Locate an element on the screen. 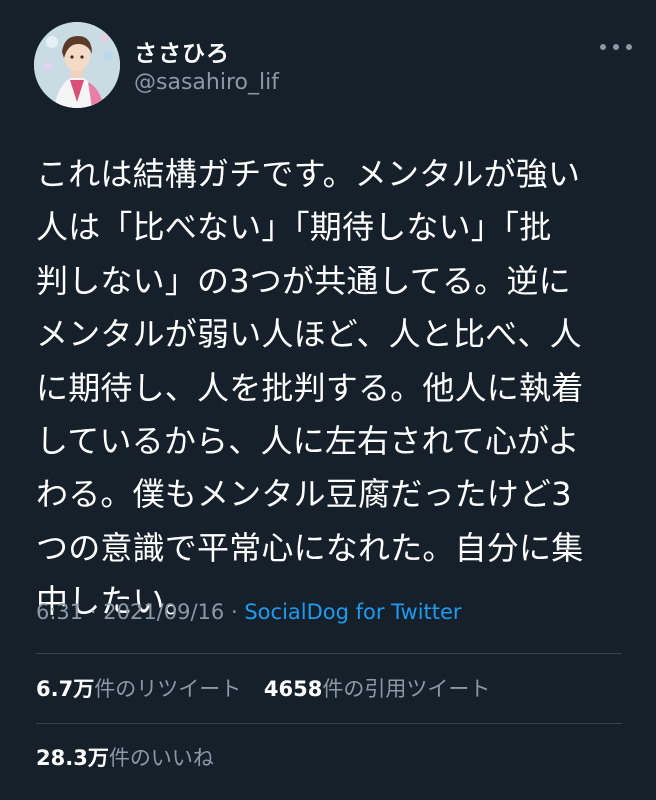 The image size is (656, 800). avatar is located at coordinates (77, 65).